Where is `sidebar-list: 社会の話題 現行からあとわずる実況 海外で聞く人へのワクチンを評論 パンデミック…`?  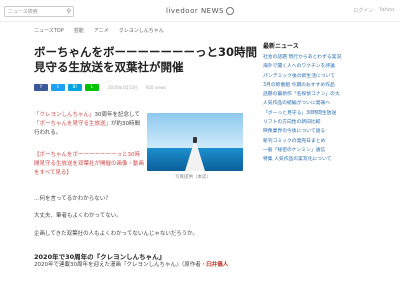
sidebar-list: 社会の話題 現行からあとわずる実況 海外で聞く人へのワクチンを評論 パンデミック… is located at coordinates (323, 109).